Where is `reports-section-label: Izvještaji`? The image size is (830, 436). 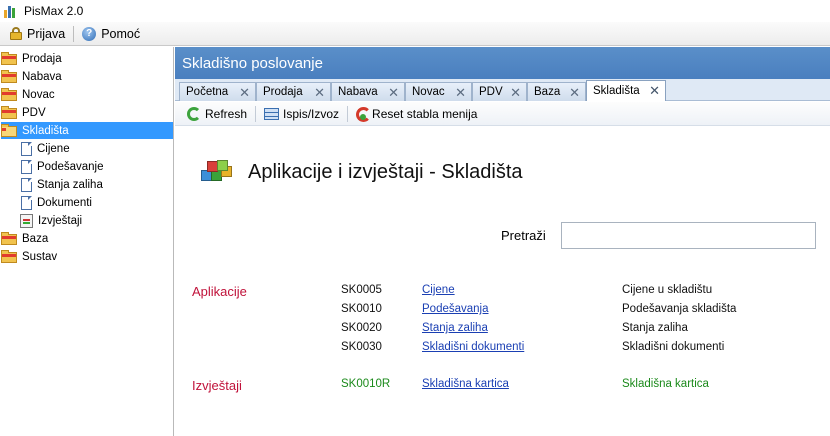
reports-section-label: Izvještaji is located at coordinates (217, 385).